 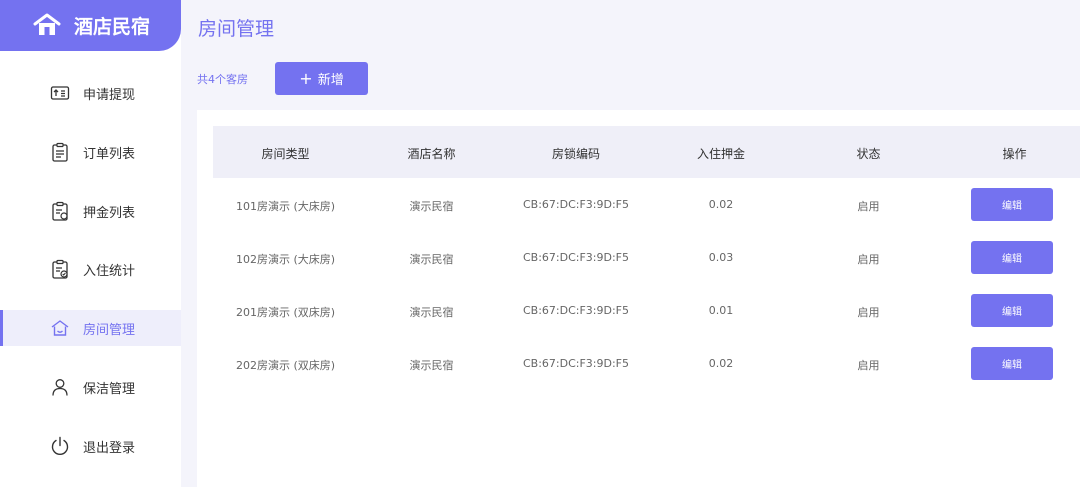 What do you see at coordinates (575, 154) in the screenshot?
I see `column-header-lock-code: 房锁编码` at bounding box center [575, 154].